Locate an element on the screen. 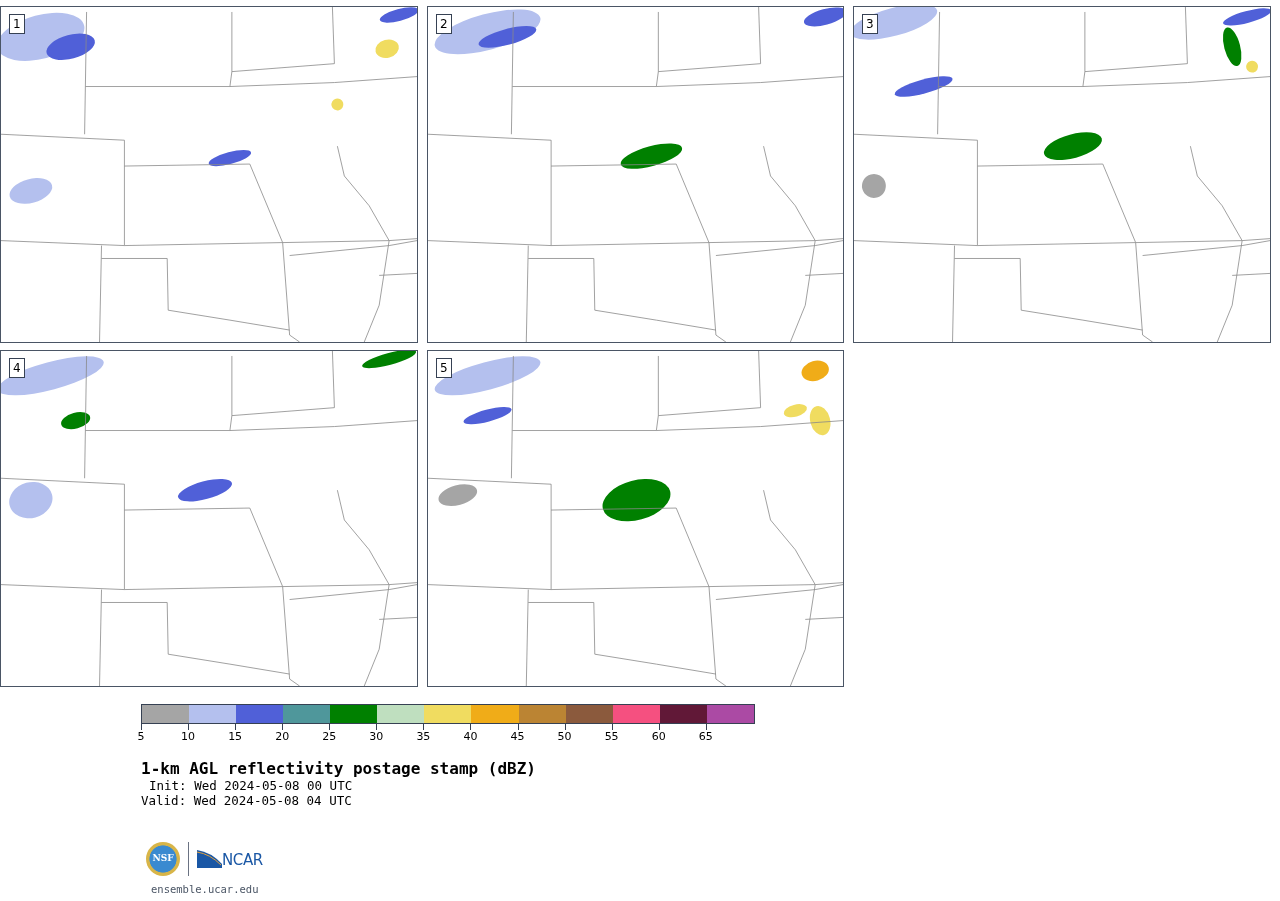 Image resolution: width=1280 pixels, height=901 pixels. tick-label: 30 is located at coordinates (376, 737).